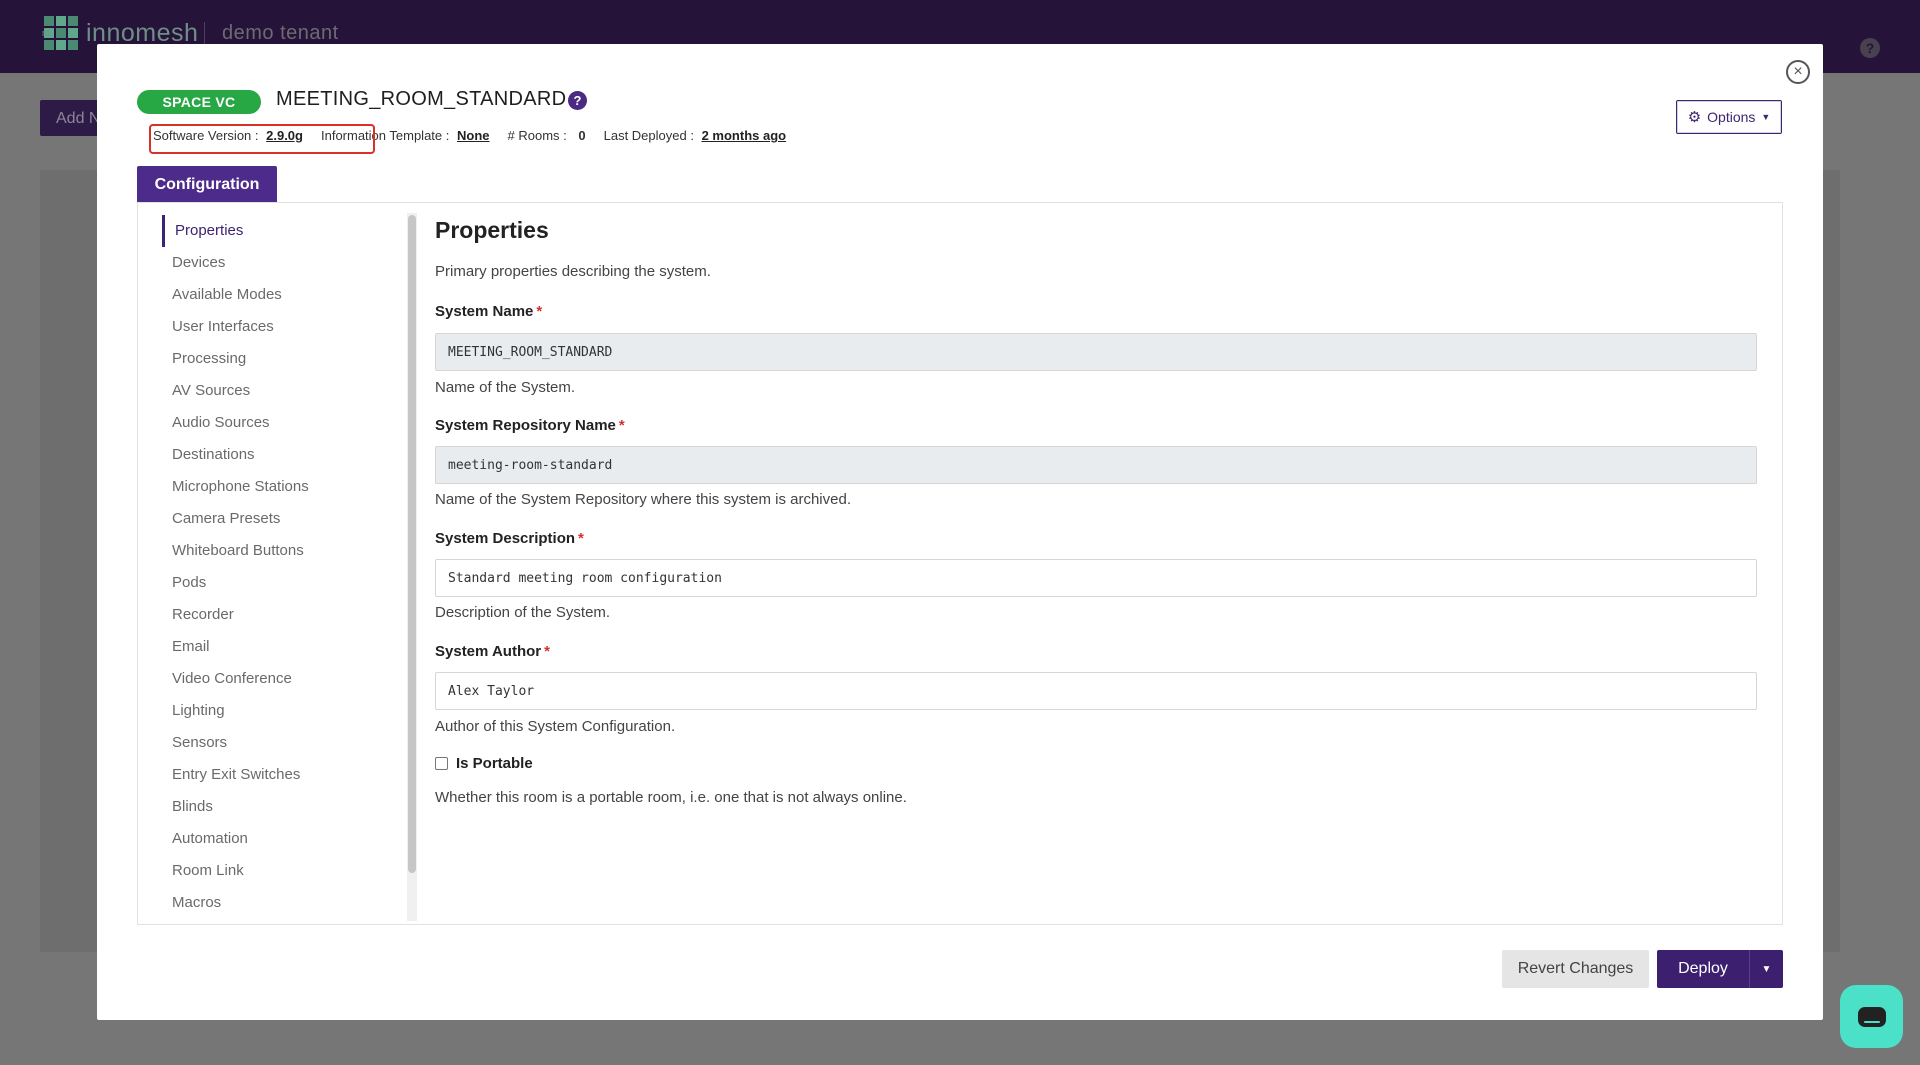  Describe the element at coordinates (207, 184) in the screenshot. I see `tab-configuration: Configuration` at that location.